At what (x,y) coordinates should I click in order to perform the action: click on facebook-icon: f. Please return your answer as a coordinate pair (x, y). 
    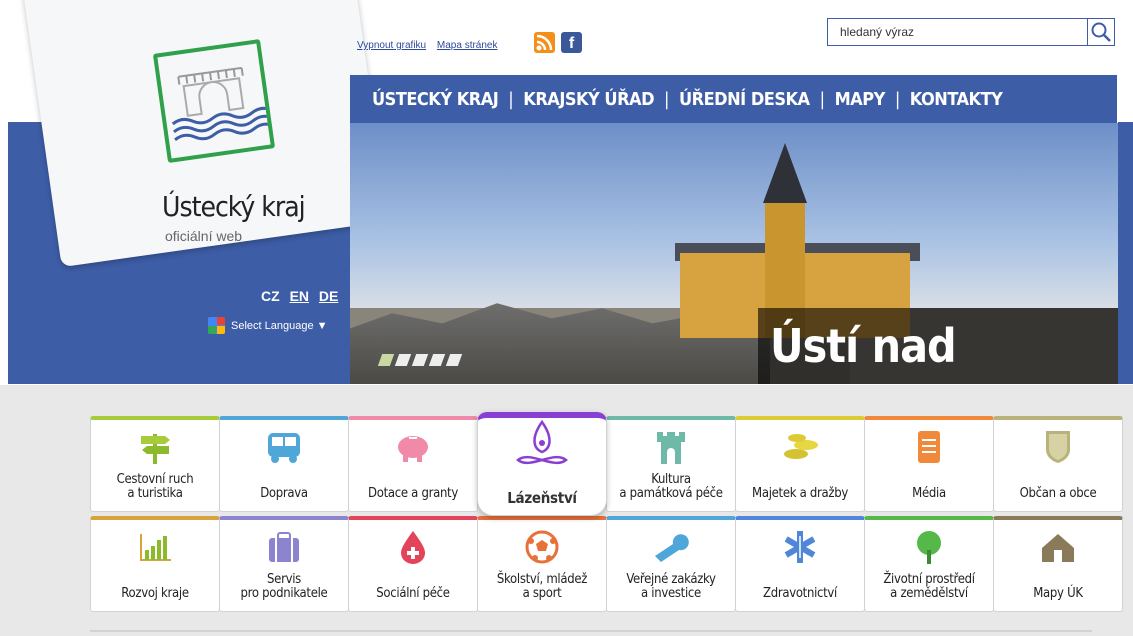
    Looking at the image, I should click on (571, 42).